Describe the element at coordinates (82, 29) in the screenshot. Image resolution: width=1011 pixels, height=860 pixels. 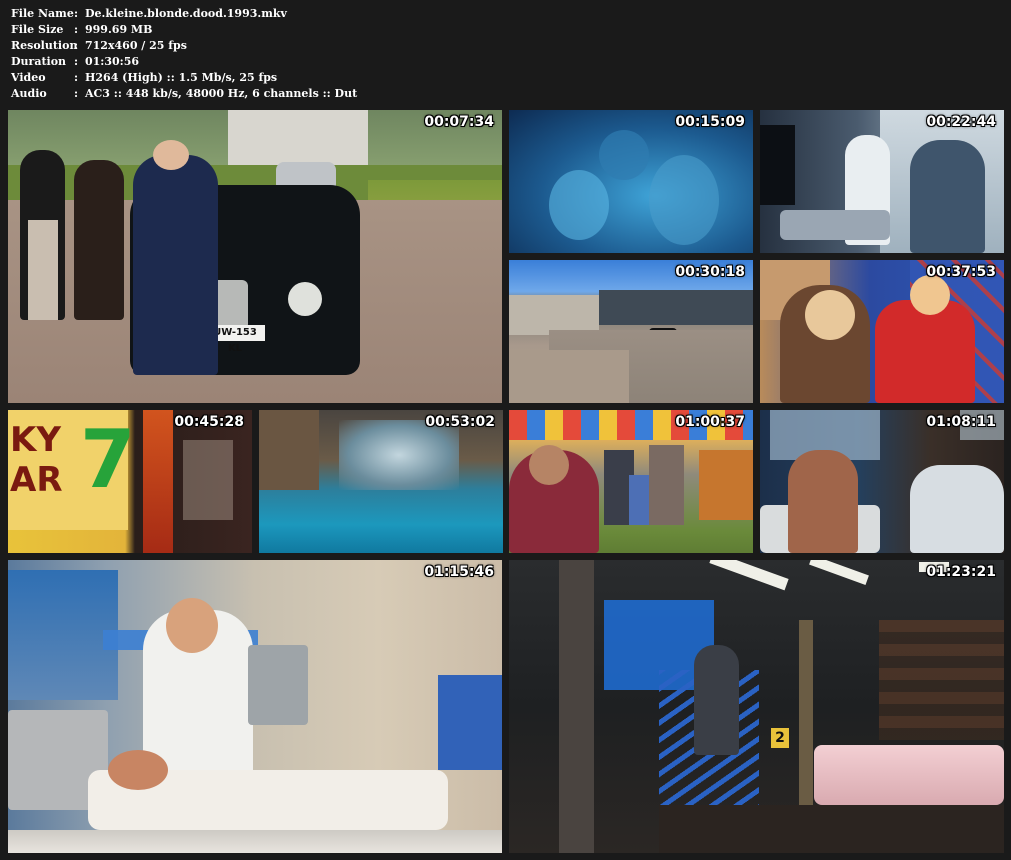
I see `info-row-file-size: File Size:999.69 MB` at that location.